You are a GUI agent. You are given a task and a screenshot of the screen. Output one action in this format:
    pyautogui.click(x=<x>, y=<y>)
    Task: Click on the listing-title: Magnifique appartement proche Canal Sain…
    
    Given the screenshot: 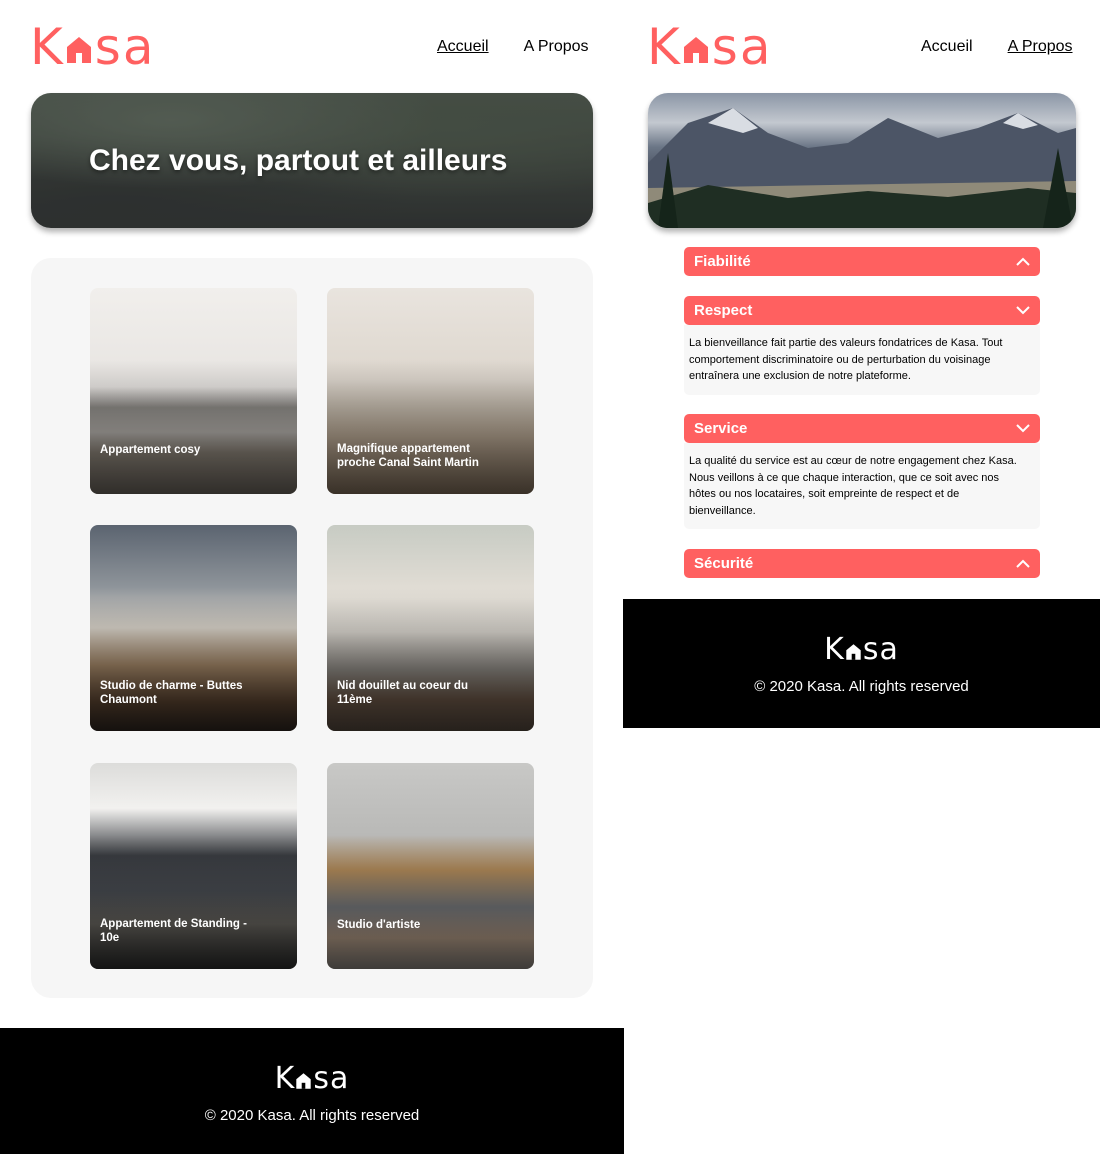 What is the action you would take?
    pyautogui.click(x=408, y=456)
    